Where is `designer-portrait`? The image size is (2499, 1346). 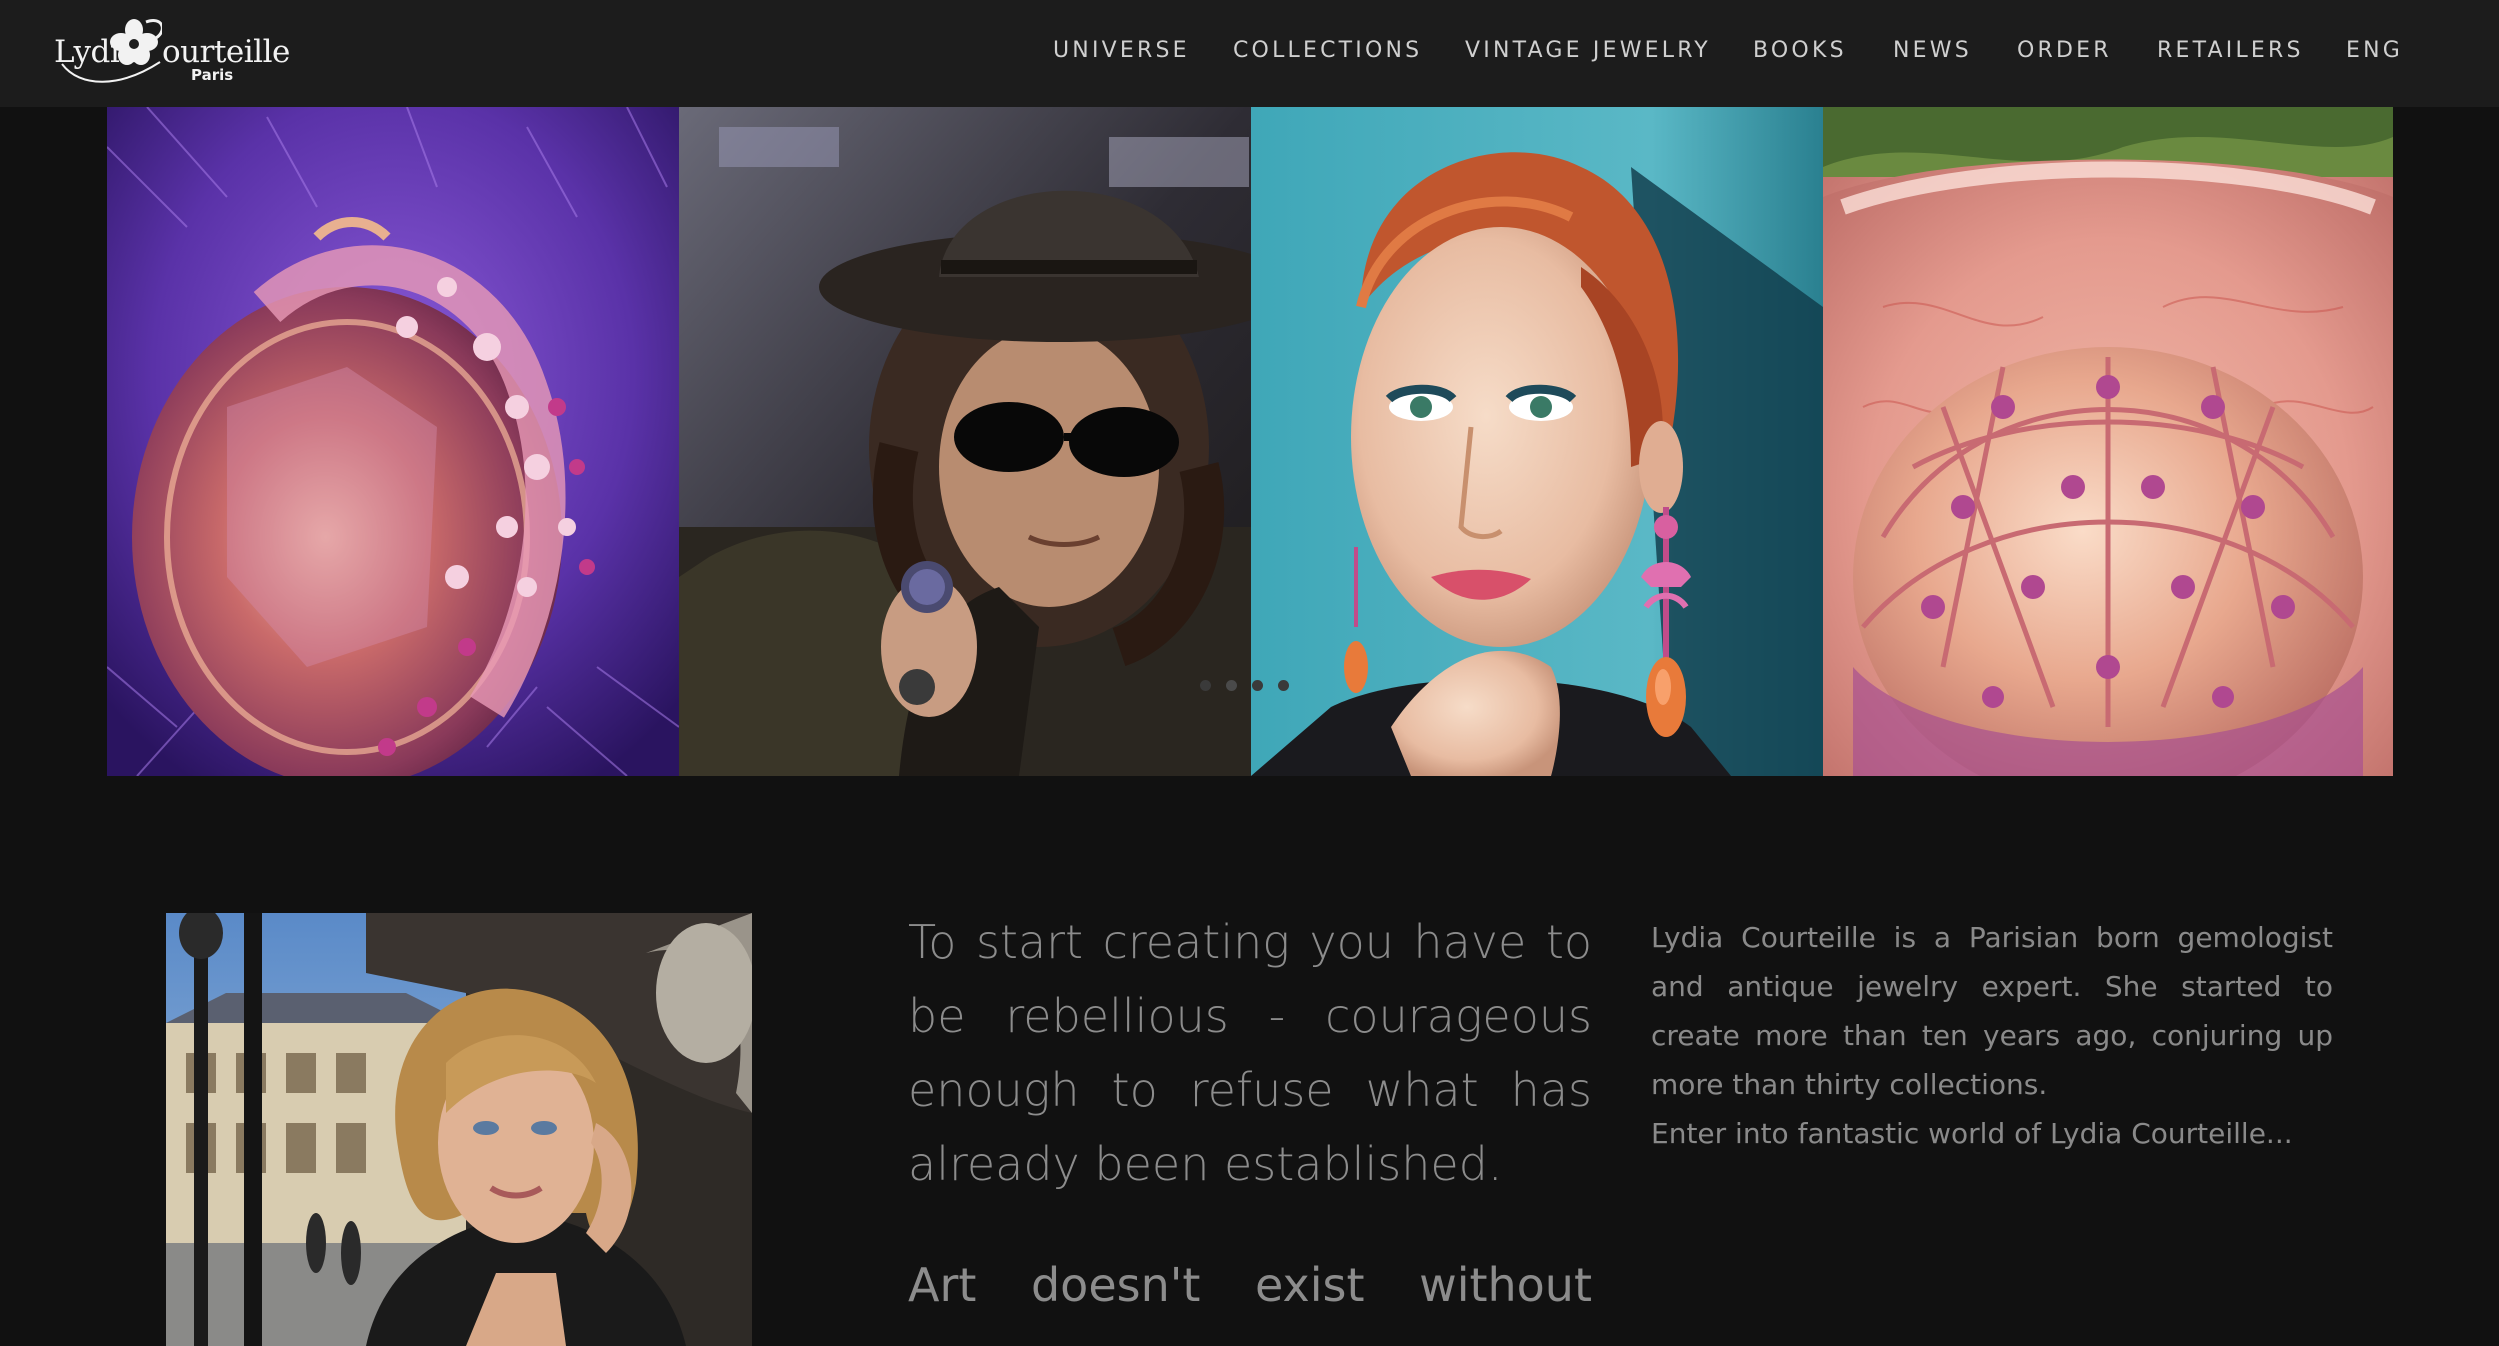 designer-portrait is located at coordinates (459, 1129).